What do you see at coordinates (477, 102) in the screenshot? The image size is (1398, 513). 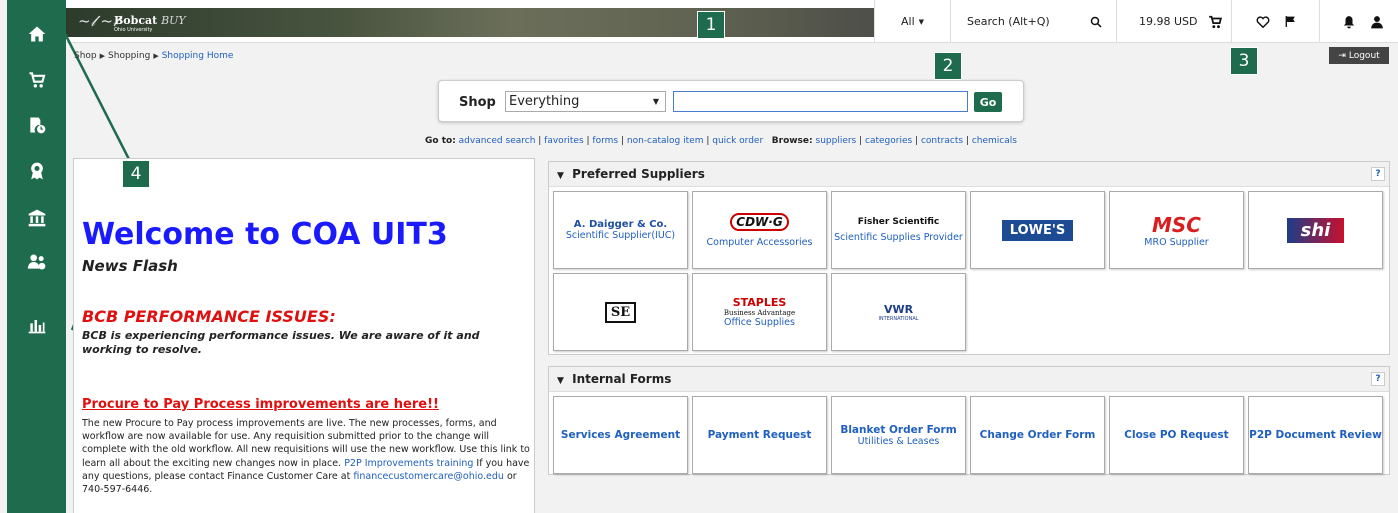 I see `shop-label: Shop` at bounding box center [477, 102].